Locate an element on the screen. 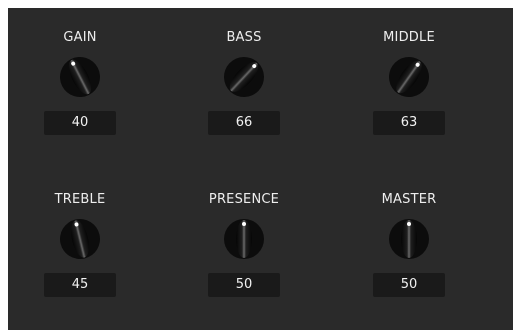 This screenshot has height=330, width=520. presence-knob is located at coordinates (244, 239).